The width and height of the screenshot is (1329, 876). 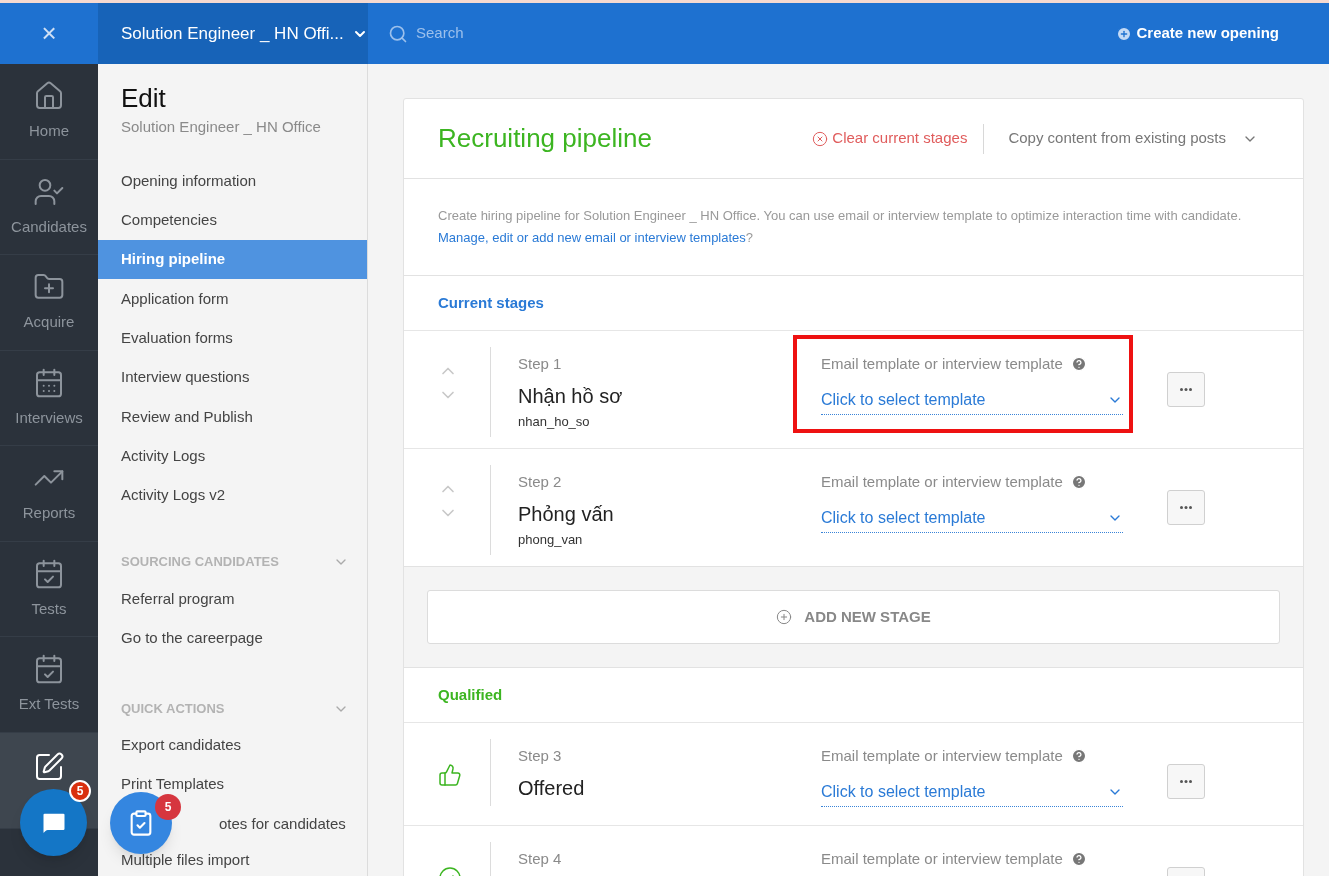 I want to click on sidebar-item: Referral program, so click(x=232, y=599).